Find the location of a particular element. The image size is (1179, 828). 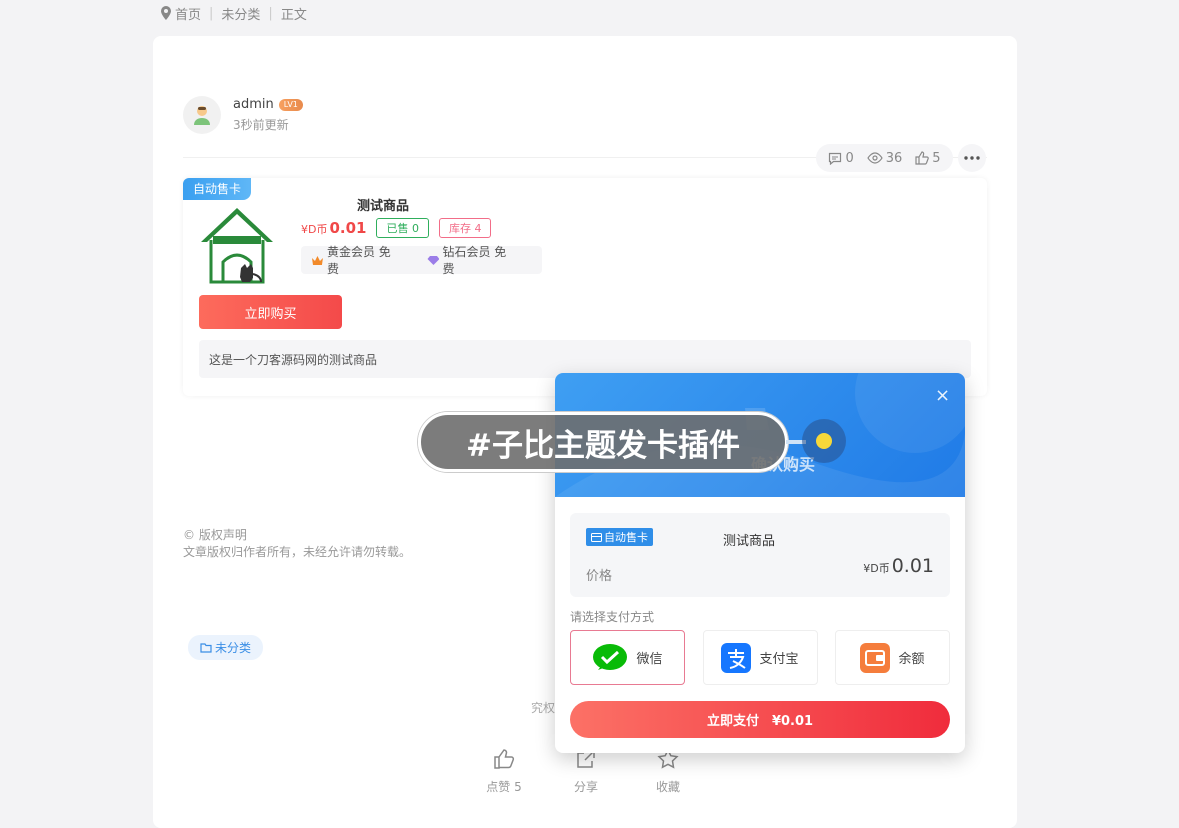

post-stats: 0 36 5 is located at coordinates (884, 158).